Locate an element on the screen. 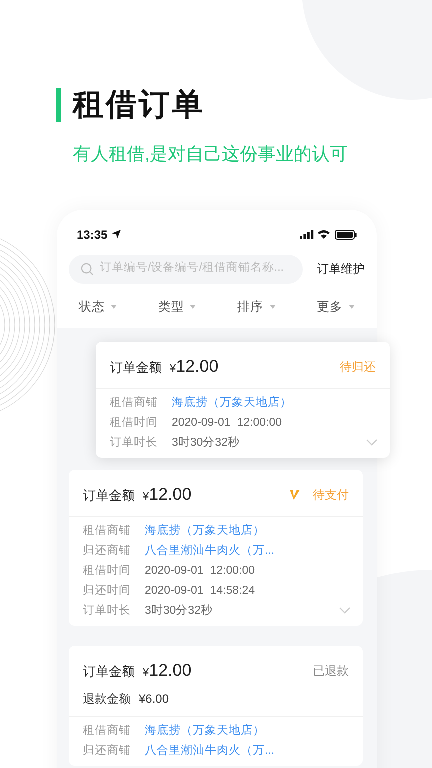 The image size is (432, 768). filter-dropdown: 更多 is located at coordinates (335, 307).